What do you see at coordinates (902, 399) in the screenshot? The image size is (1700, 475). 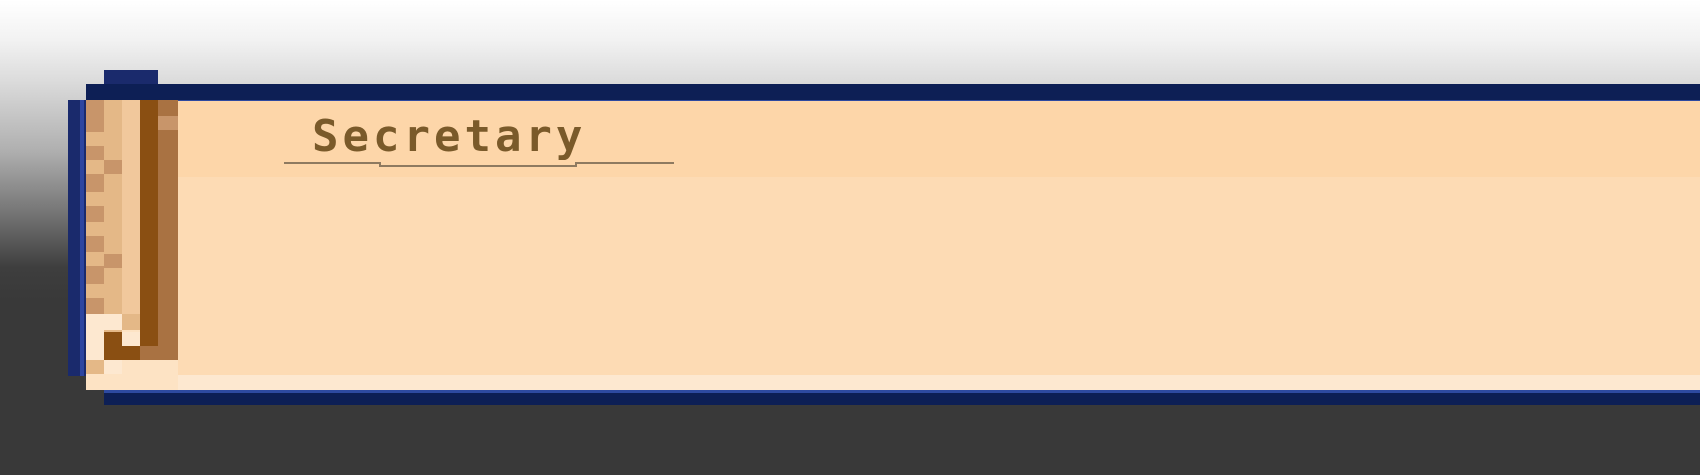 I see `frame-bottom` at bounding box center [902, 399].